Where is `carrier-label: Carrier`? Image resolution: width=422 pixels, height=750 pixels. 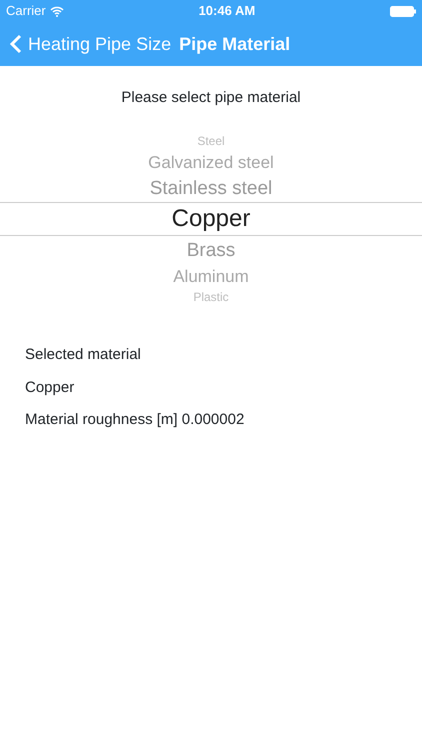 carrier-label: Carrier is located at coordinates (26, 11).